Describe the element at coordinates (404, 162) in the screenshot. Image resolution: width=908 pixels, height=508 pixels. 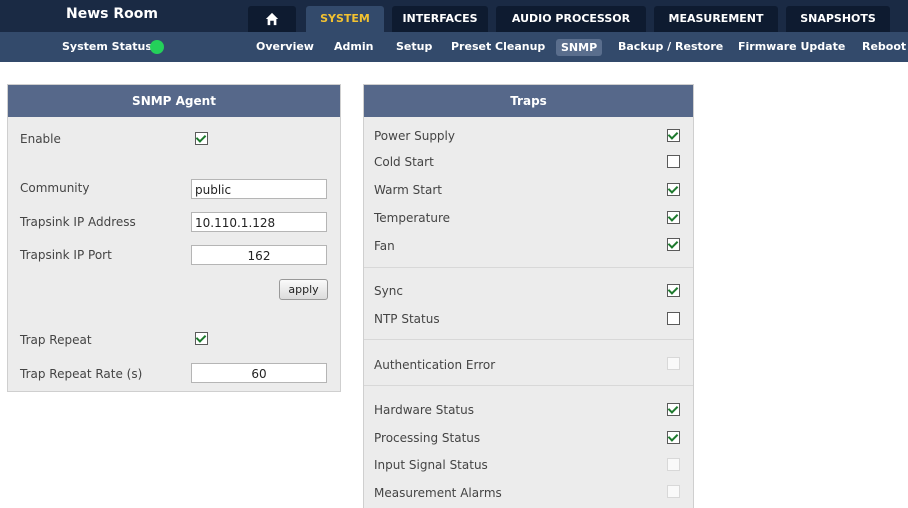
I see `trap-label-cold-start: Cold Start` at that location.